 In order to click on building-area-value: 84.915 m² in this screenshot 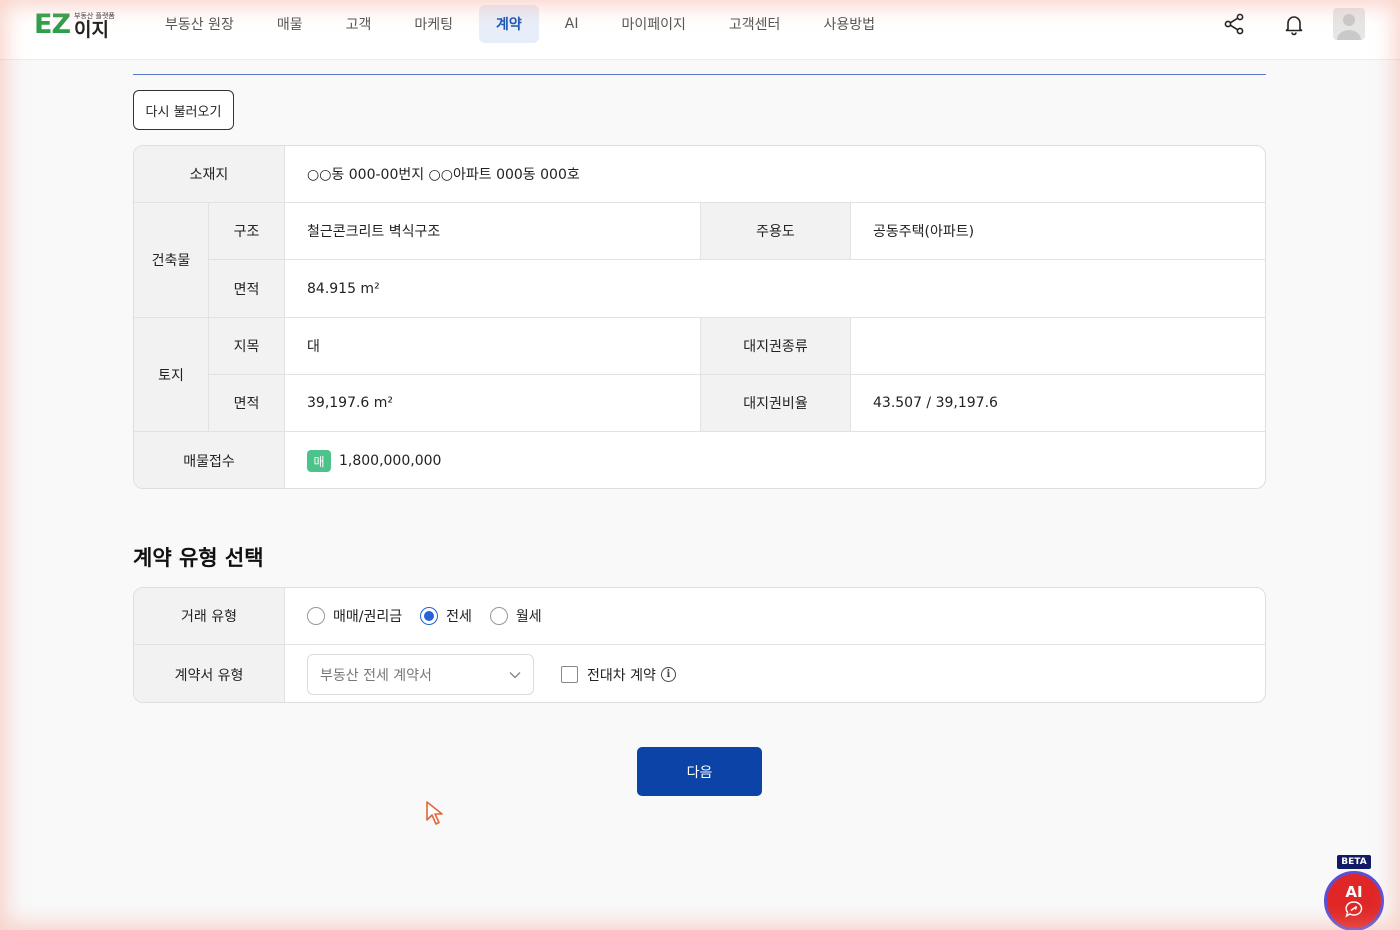, I will do `click(775, 289)`.